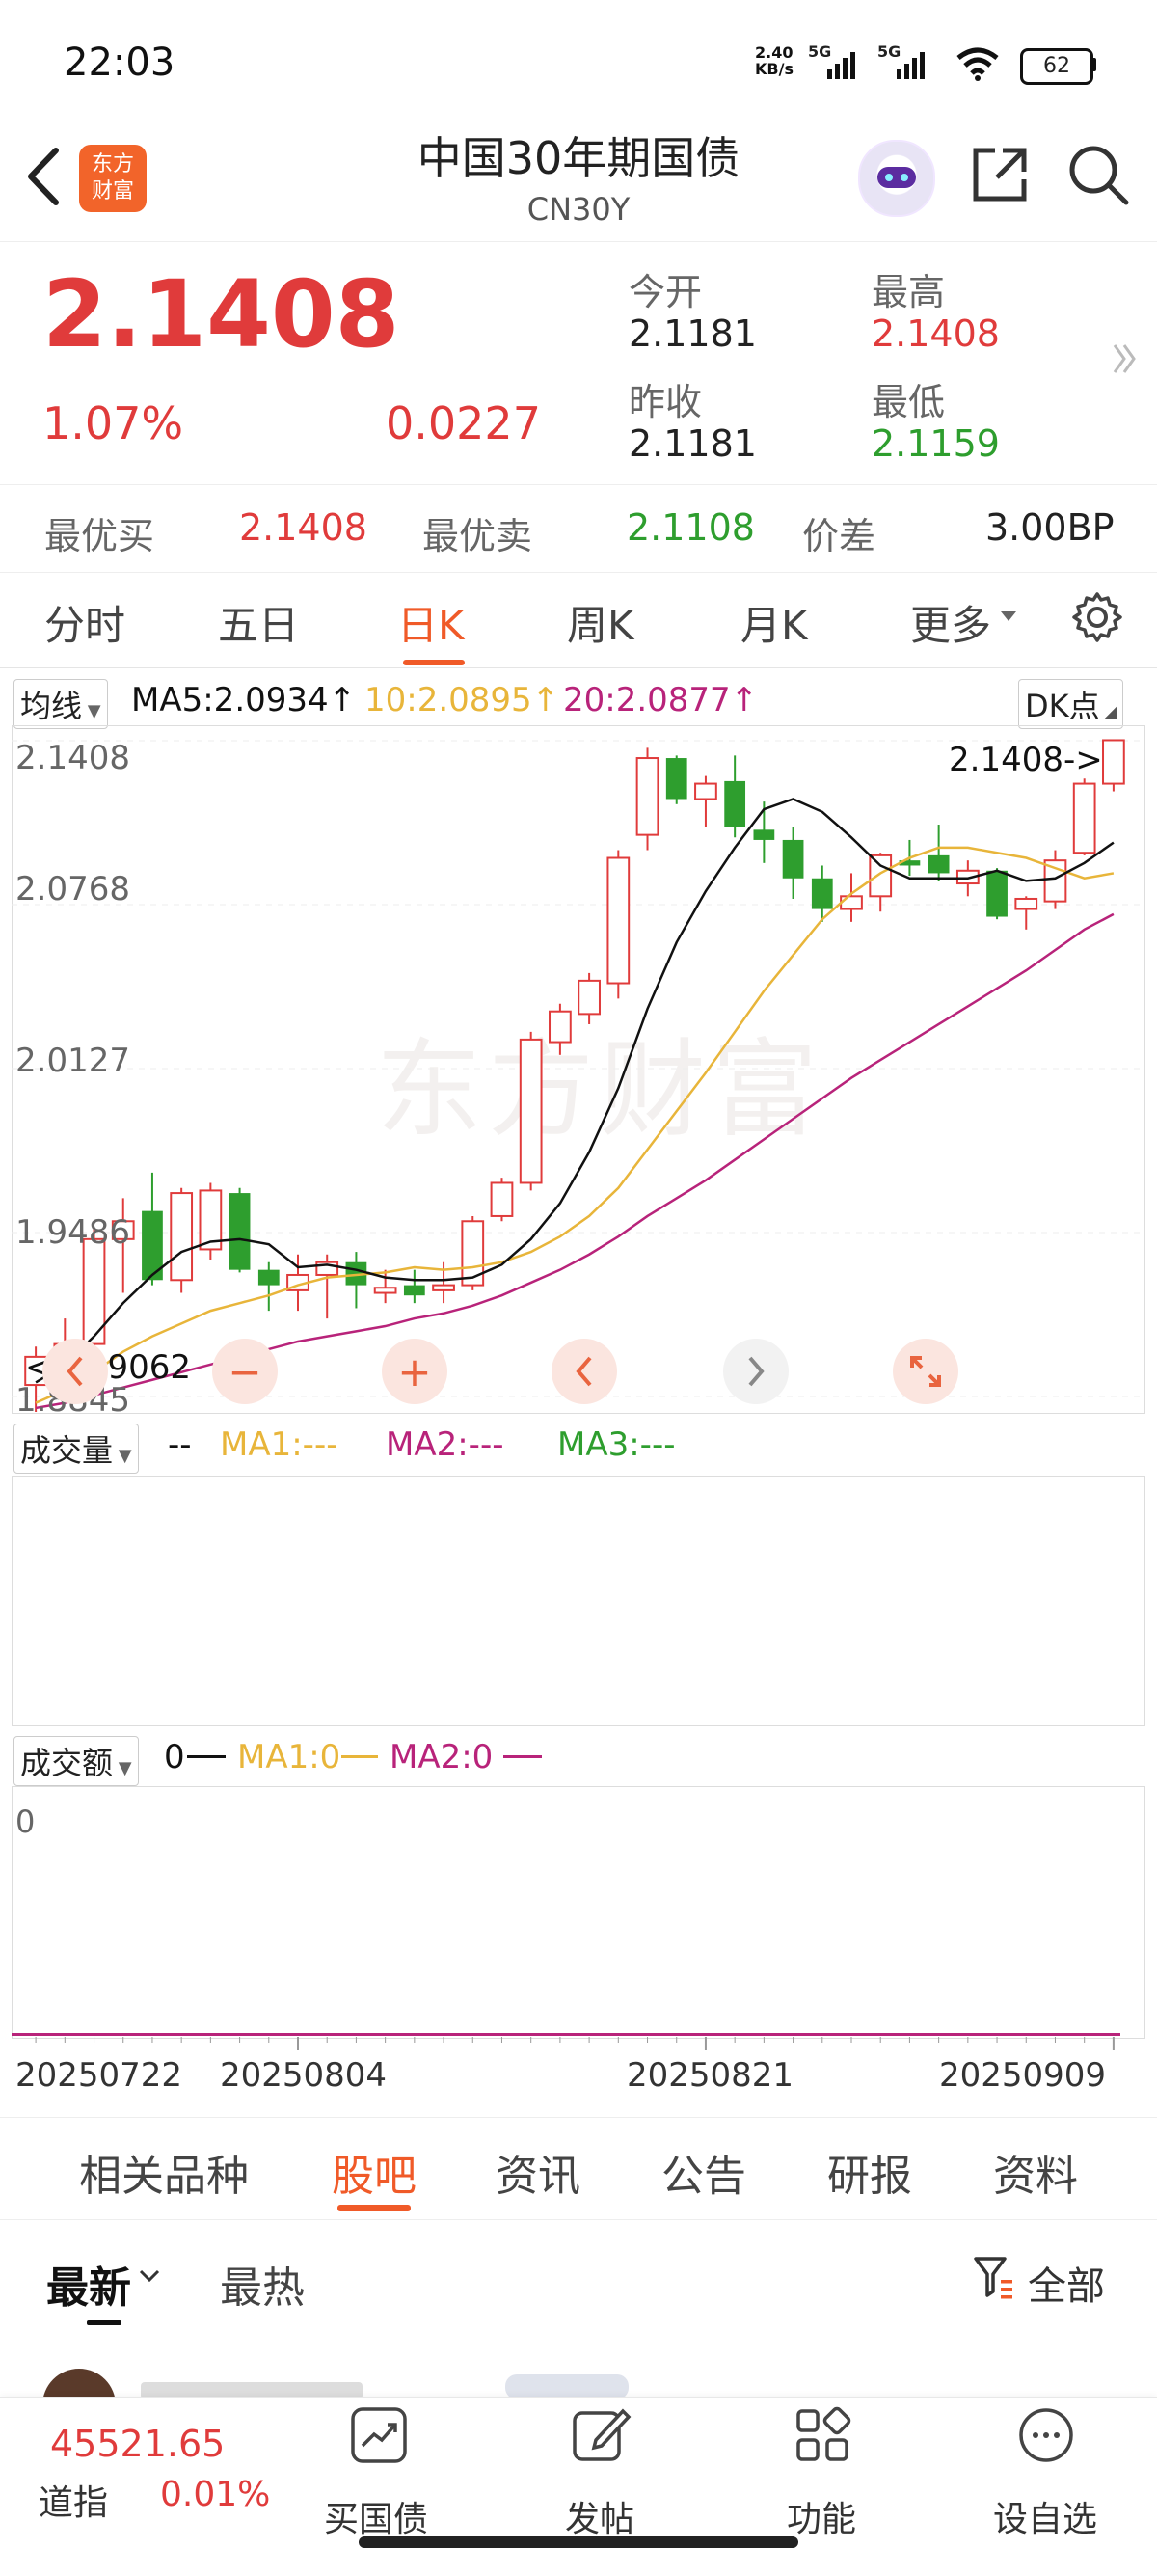 The height and width of the screenshot is (2576, 1157). I want to click on spread-value: 3.00BP, so click(1050, 527).